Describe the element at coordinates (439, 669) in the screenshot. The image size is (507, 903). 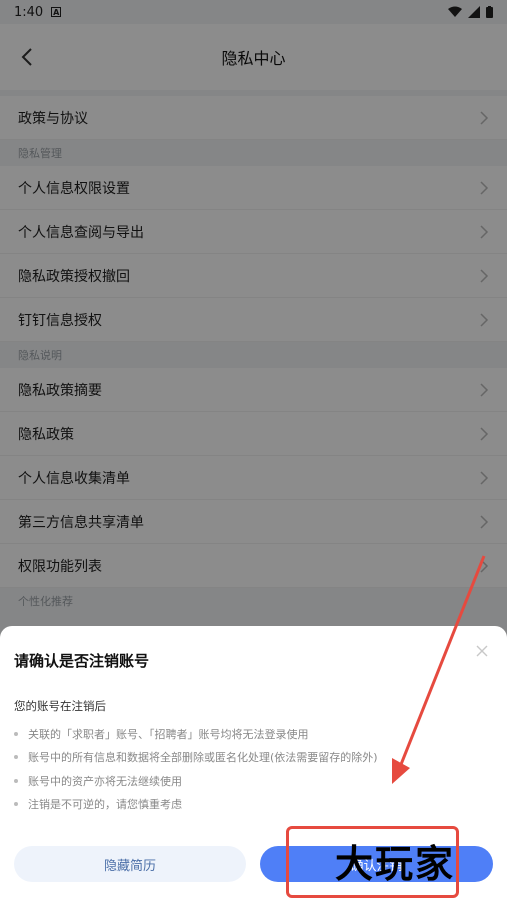
I see `arrow-annotation` at that location.